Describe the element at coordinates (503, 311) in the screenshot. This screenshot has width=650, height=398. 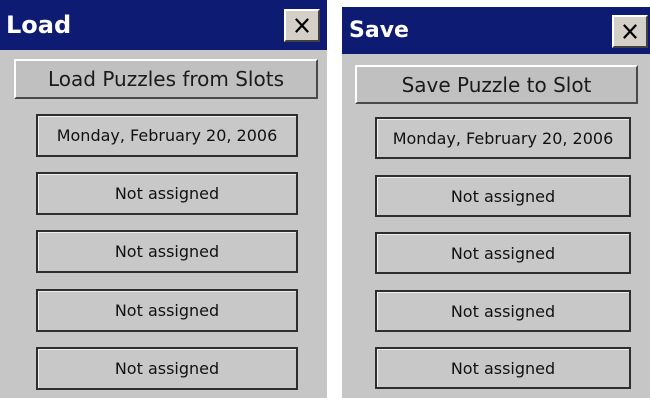
I see `save-slot-4-button: Not assigned` at that location.